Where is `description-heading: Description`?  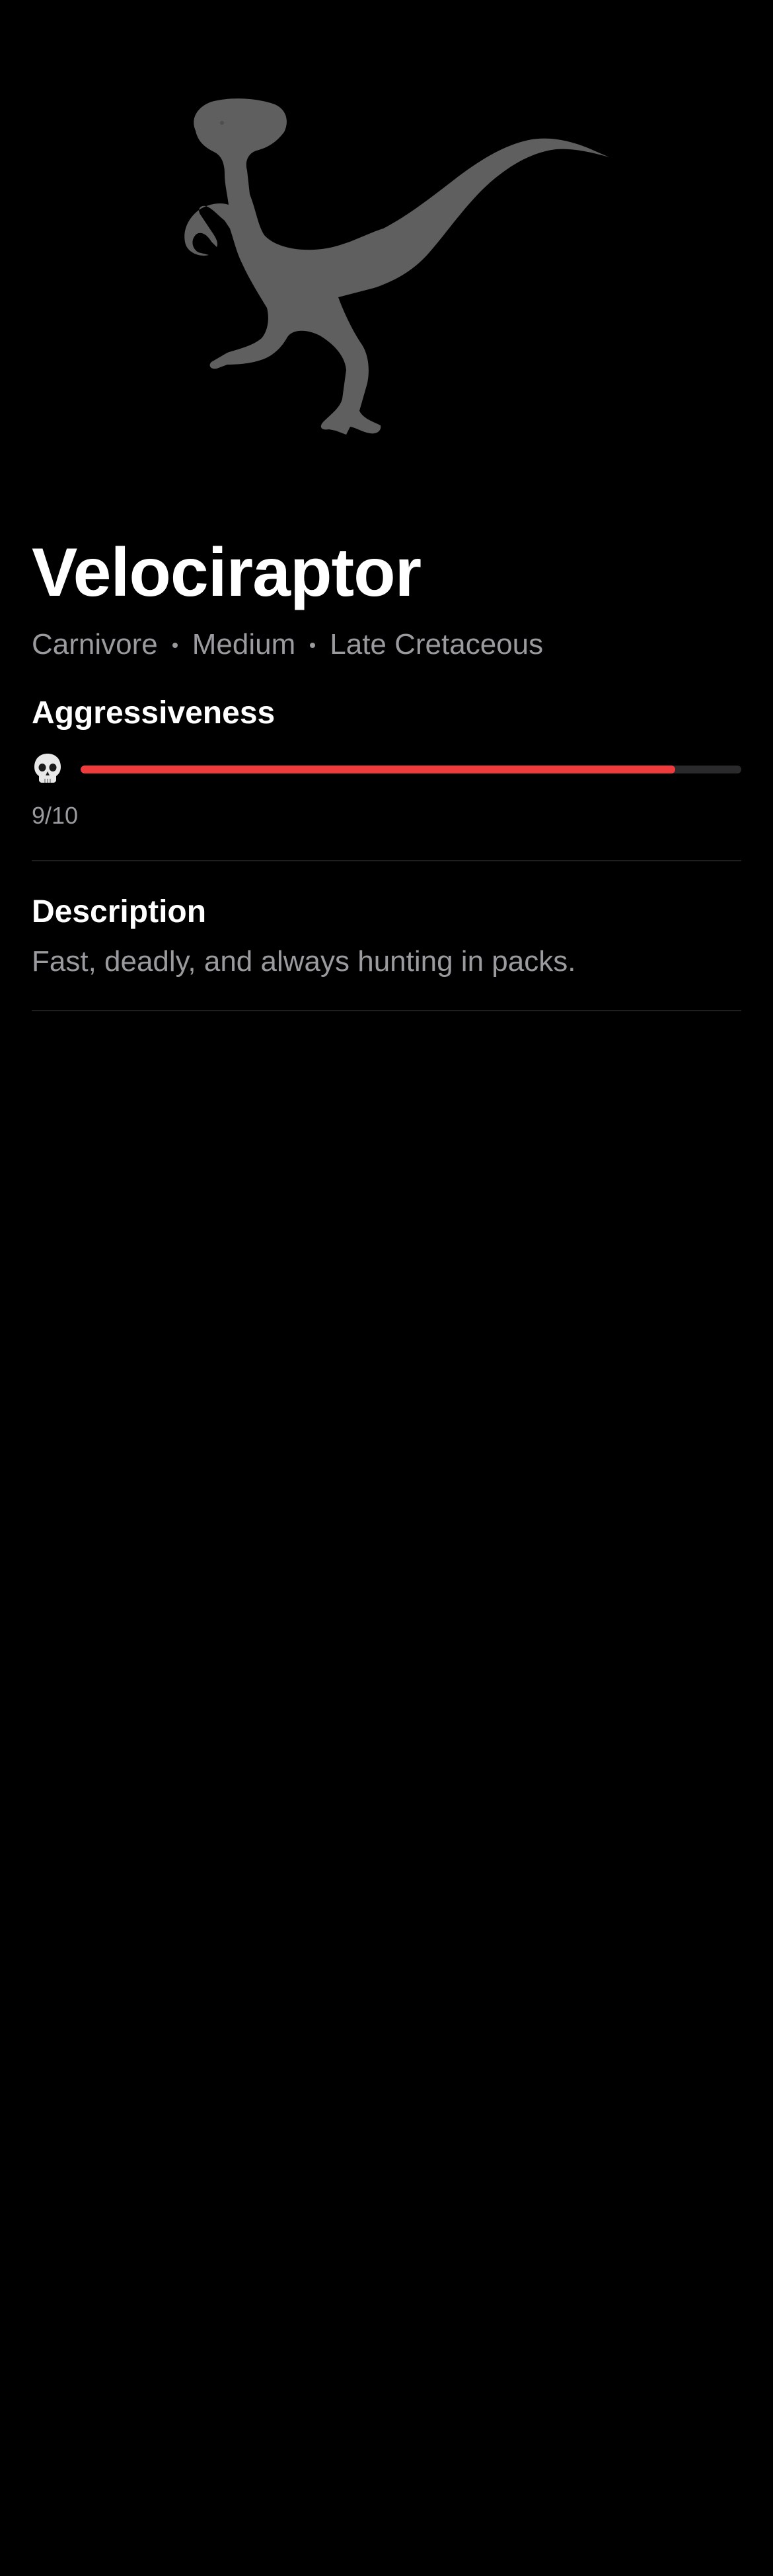 description-heading: Description is located at coordinates (119, 912).